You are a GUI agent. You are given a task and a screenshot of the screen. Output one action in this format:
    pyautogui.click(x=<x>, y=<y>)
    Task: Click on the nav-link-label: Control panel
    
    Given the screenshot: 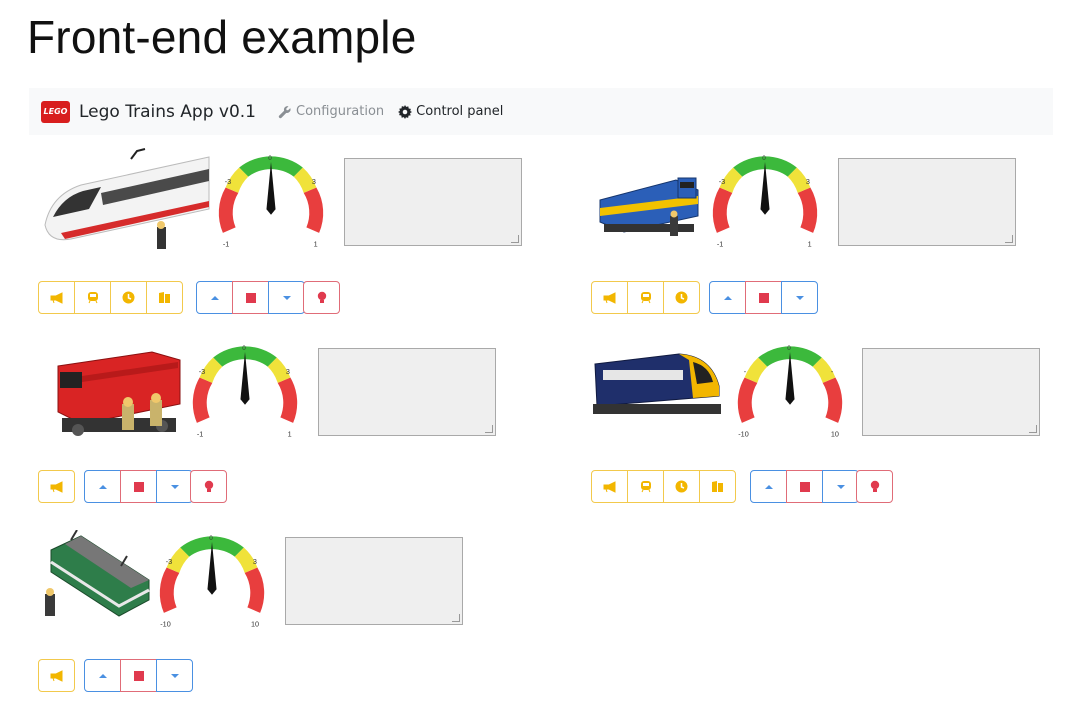 What is the action you would take?
    pyautogui.click(x=460, y=111)
    